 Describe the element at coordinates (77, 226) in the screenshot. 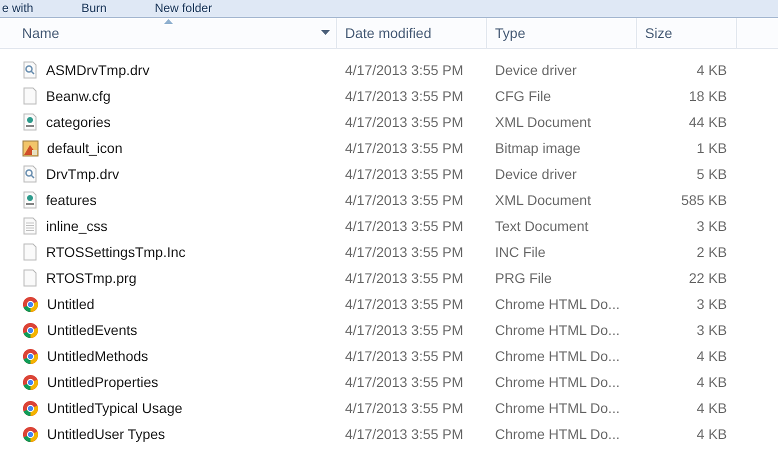

I see `file-name: inline_css` at that location.